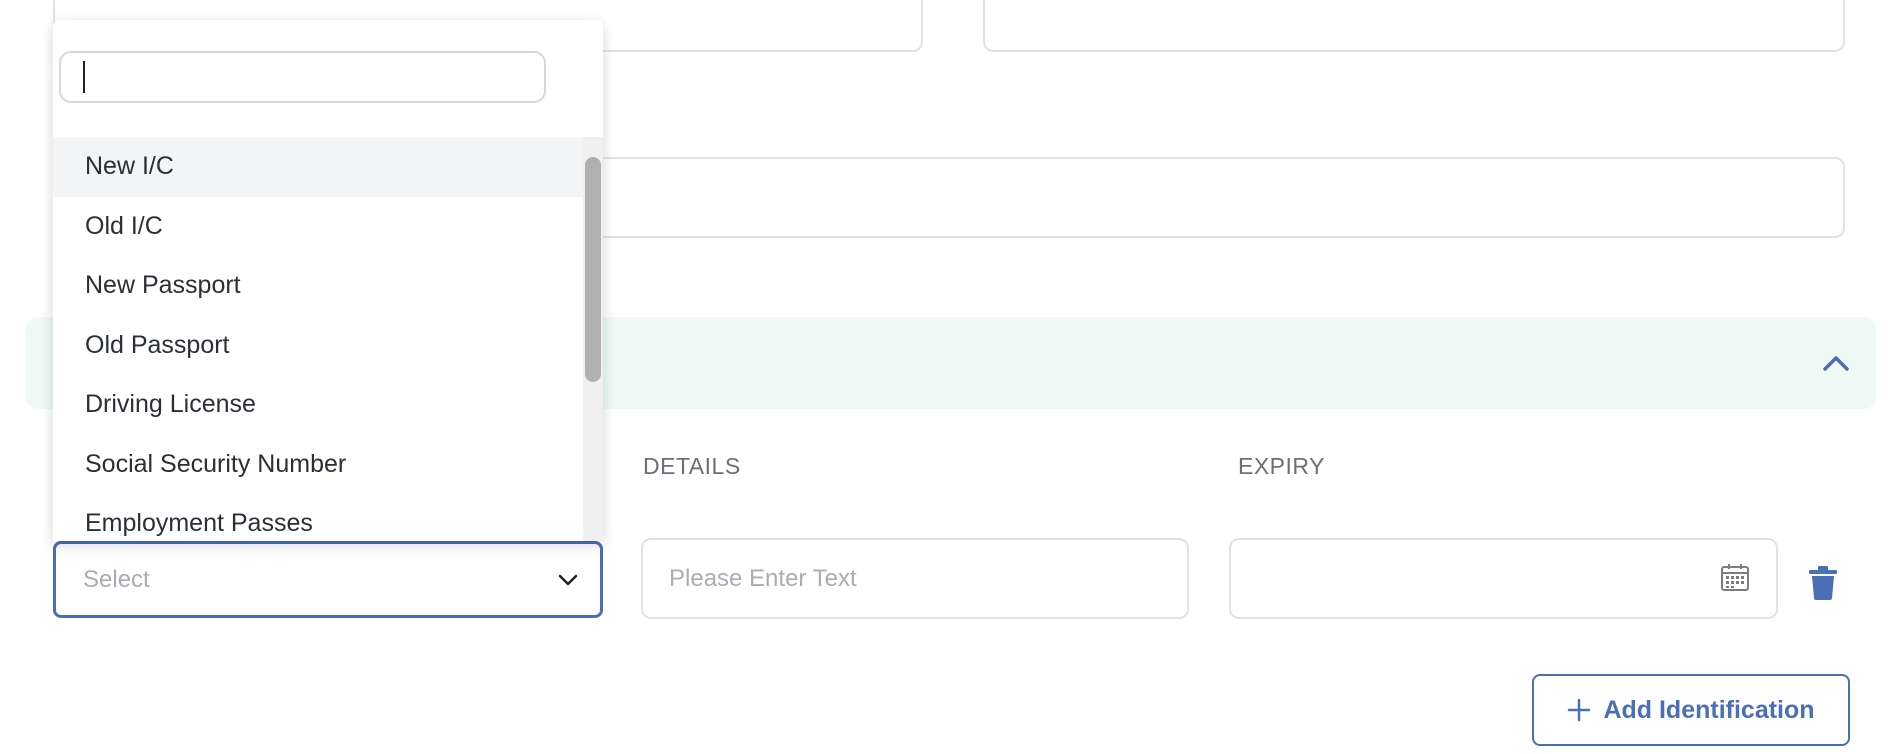 The image size is (1902, 754). Describe the element at coordinates (318, 405) in the screenshot. I see `dropdown-option-driving-license: Driving License` at that location.